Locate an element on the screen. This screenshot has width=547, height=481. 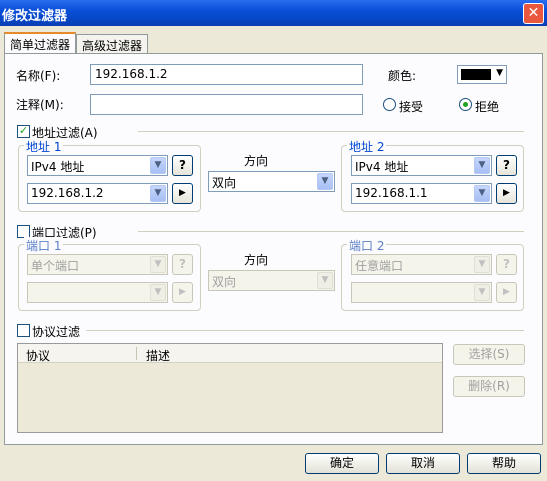
title-bar: 修改过滤器 ✕ is located at coordinates (273, 13).